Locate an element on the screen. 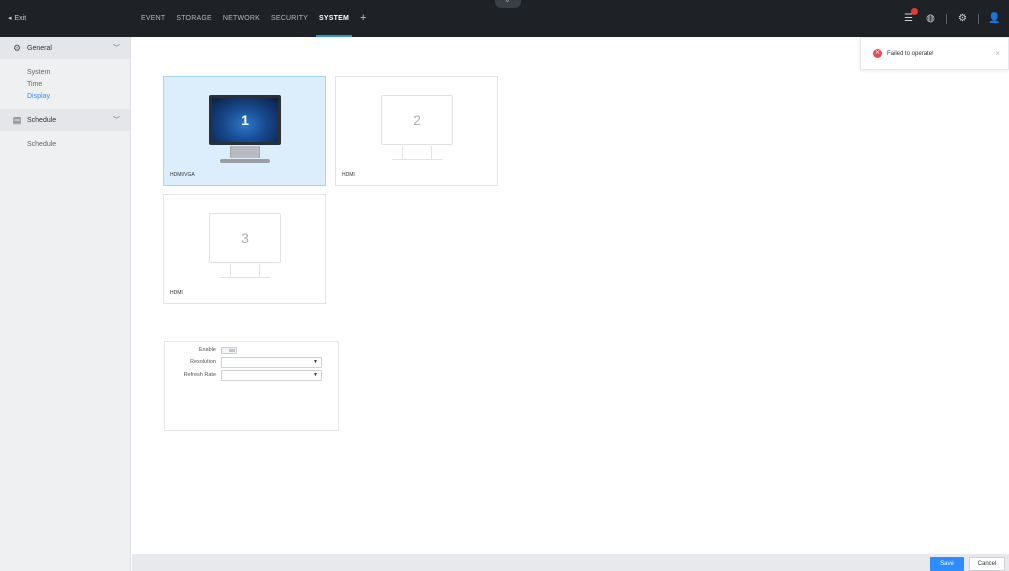 The image size is (1009, 571). sidebar-group-schedule: ▤ Schedule ﹀ is located at coordinates (65, 120).